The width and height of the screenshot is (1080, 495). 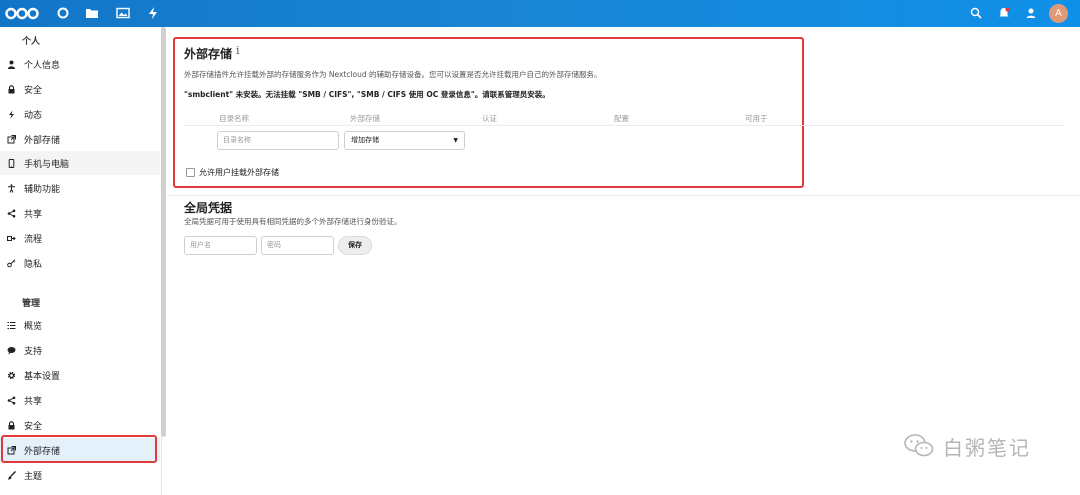 What do you see at coordinates (80, 475) in the screenshot?
I see `sidebar-item-theming: 主题` at bounding box center [80, 475].